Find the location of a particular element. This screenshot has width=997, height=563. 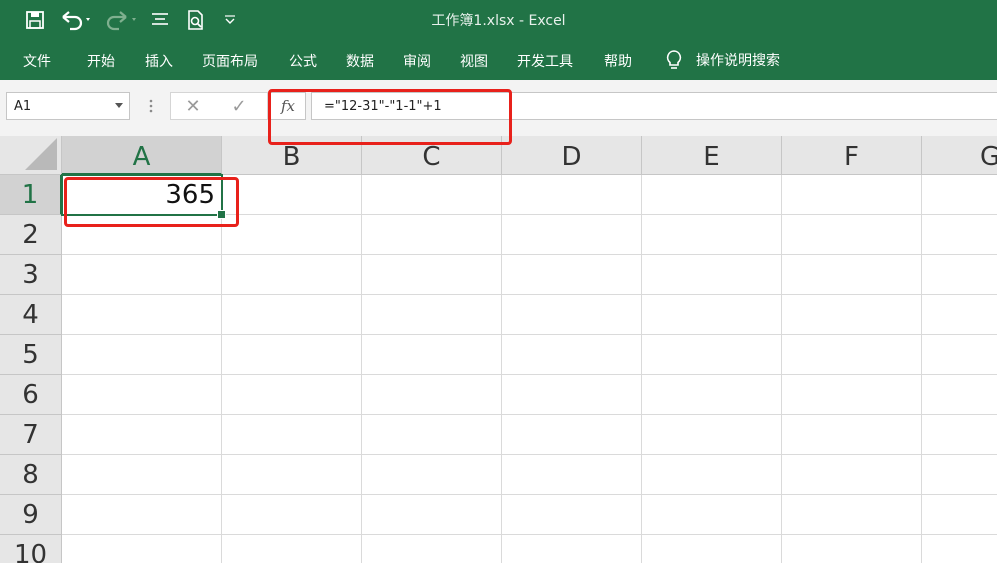

cell-g3 is located at coordinates (959, 275).